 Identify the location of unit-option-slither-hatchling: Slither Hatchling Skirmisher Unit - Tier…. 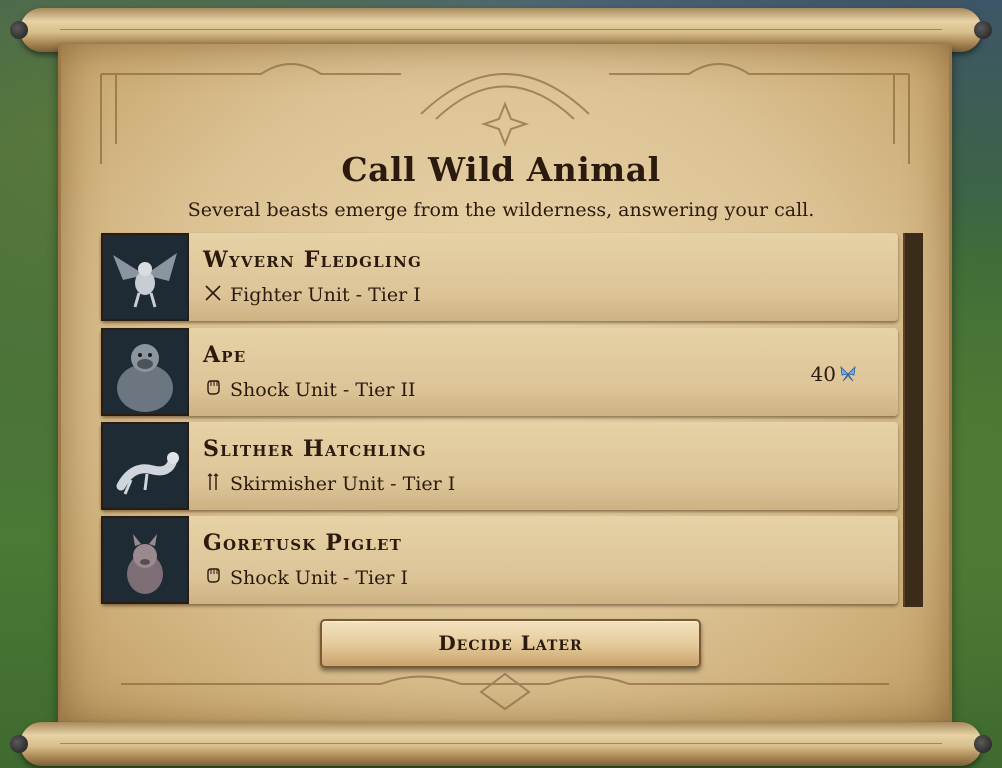
(499, 466).